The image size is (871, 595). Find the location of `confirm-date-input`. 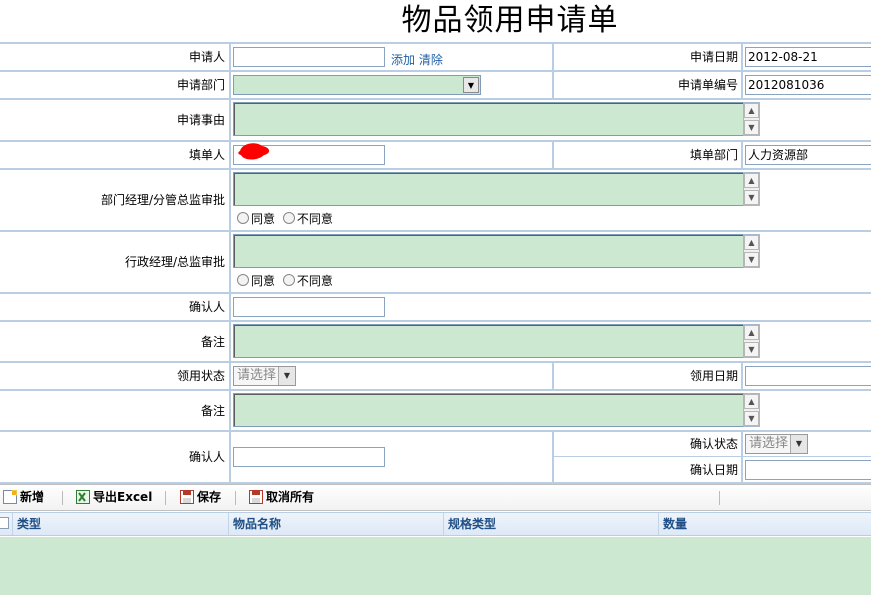

confirm-date-input is located at coordinates (808, 470).